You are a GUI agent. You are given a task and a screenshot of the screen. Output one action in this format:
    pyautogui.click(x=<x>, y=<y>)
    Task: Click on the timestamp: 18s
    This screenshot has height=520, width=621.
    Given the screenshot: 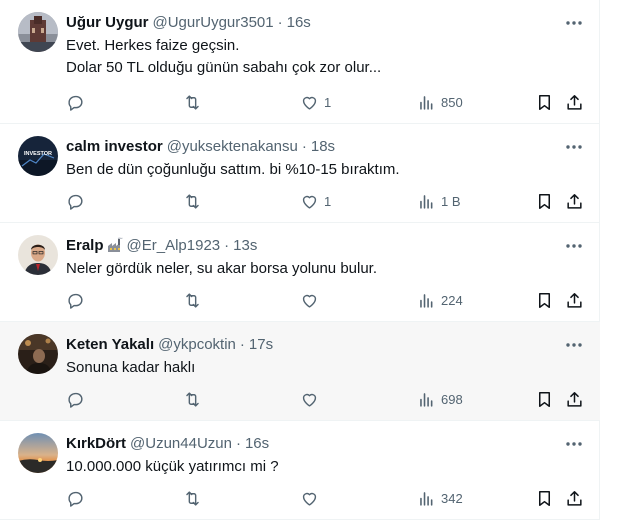 What is the action you would take?
    pyautogui.click(x=323, y=146)
    